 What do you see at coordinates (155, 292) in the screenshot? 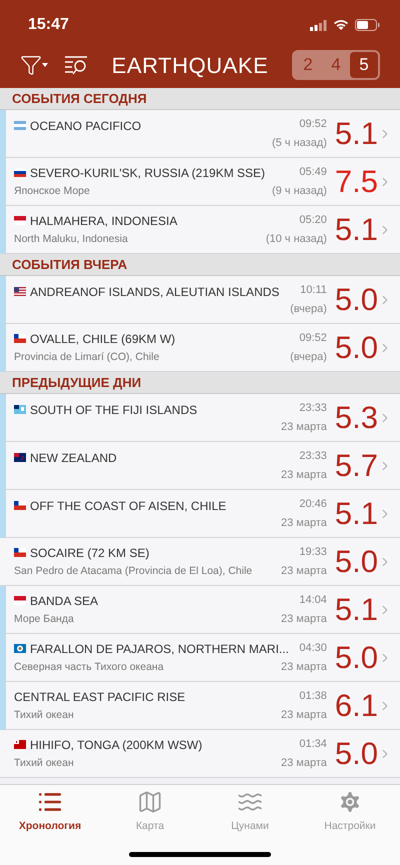
I see `event-place: ANDREANOF ISLANDS, ALEUTIAN ISLANDS` at bounding box center [155, 292].